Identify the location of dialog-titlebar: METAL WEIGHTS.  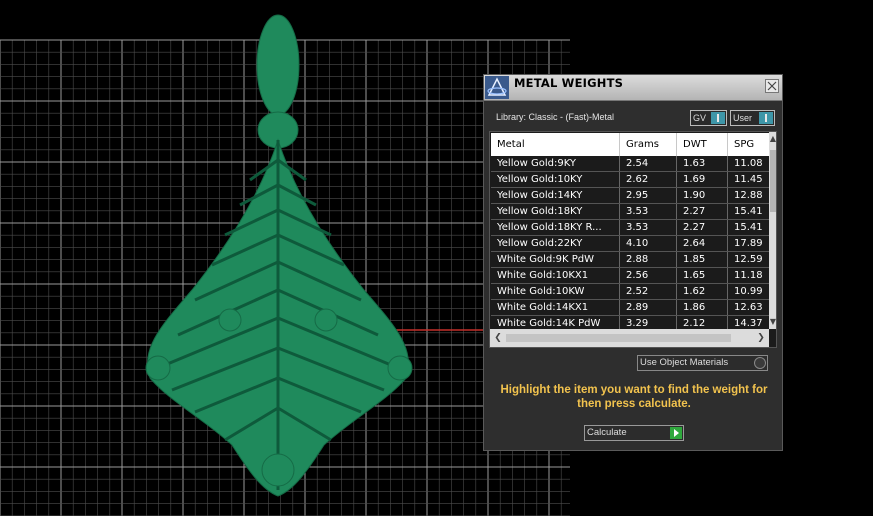
(633, 88).